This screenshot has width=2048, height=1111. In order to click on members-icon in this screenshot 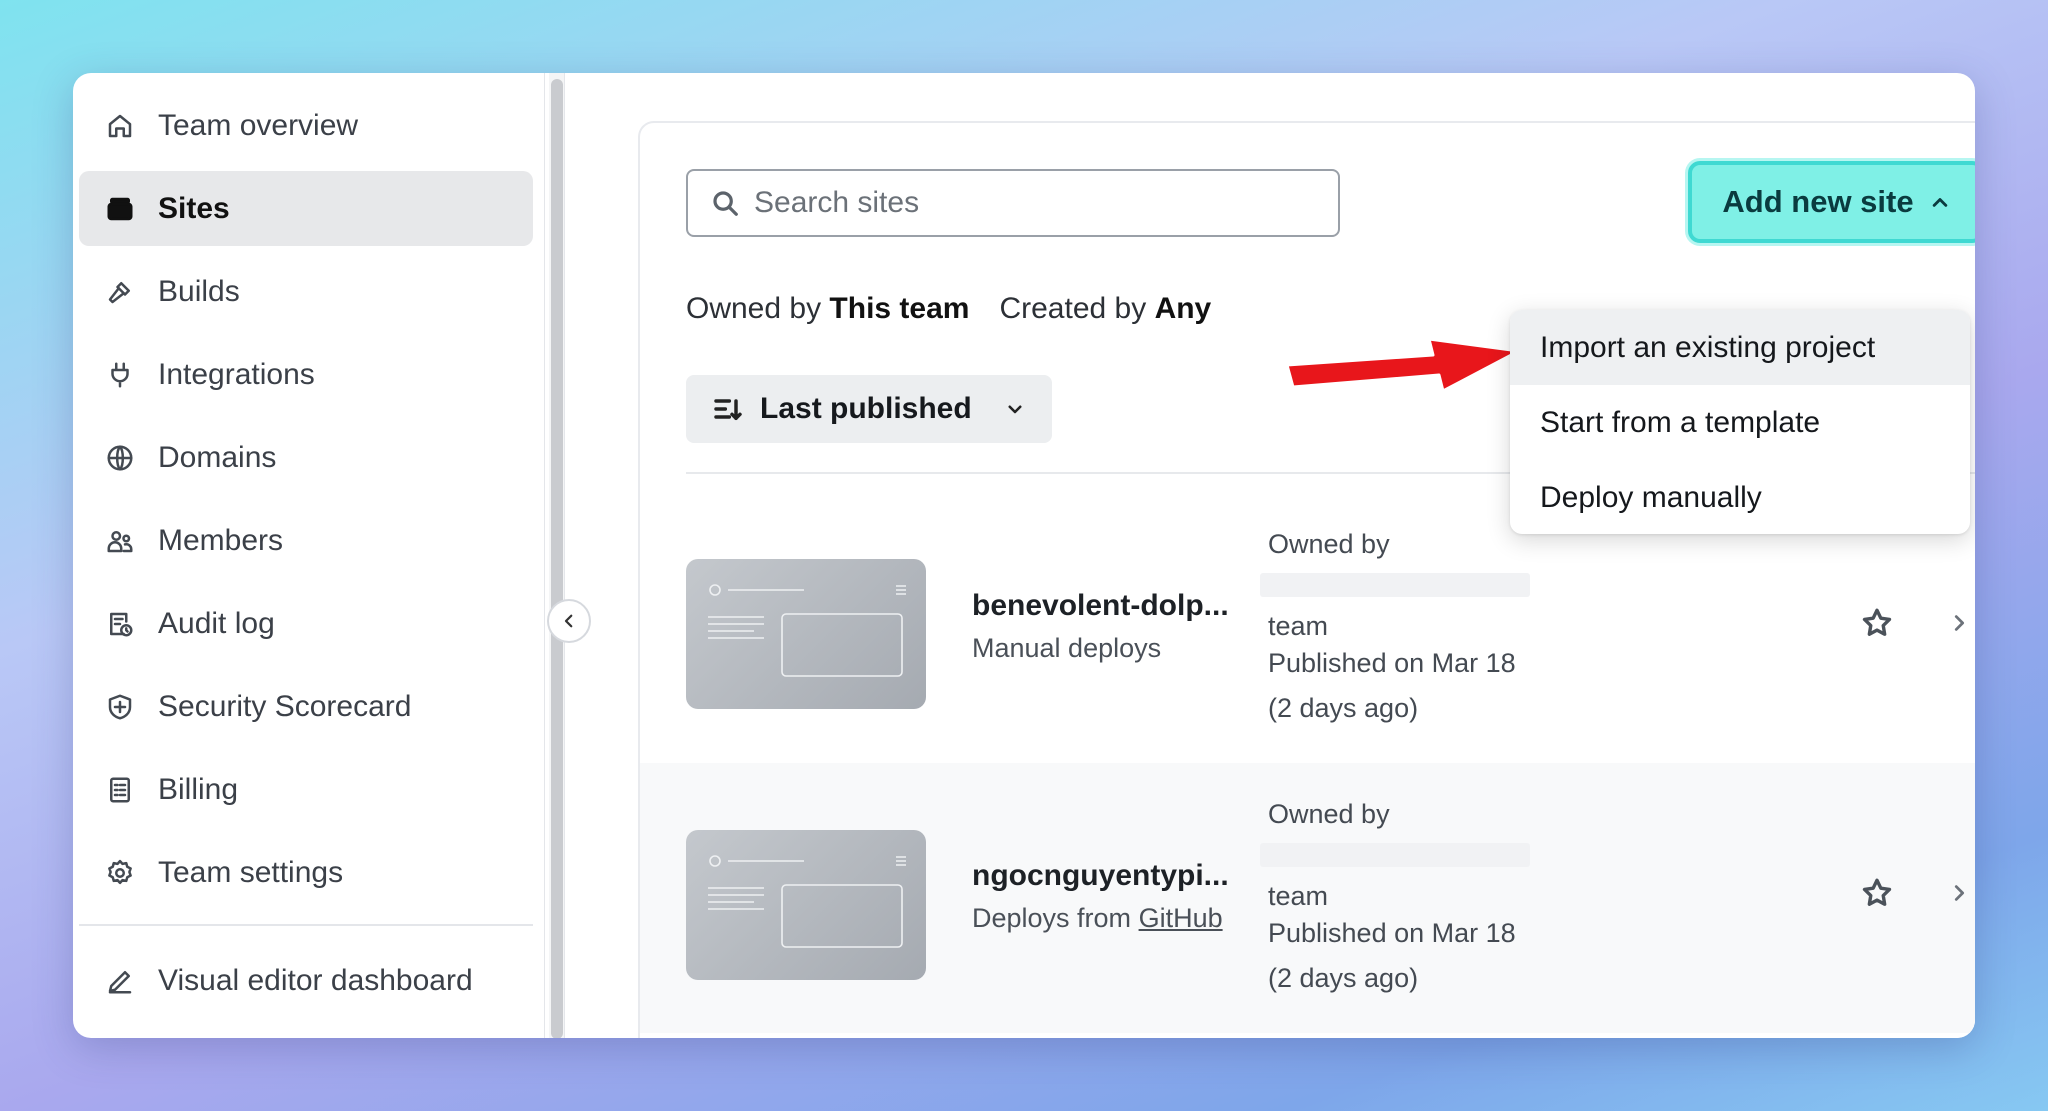, I will do `click(120, 541)`.